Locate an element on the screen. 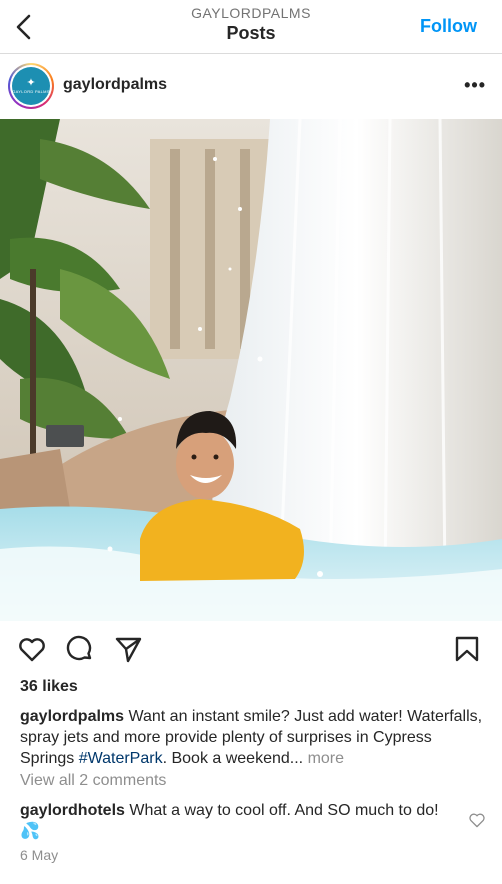  avatar-logo-text: GAYLORD PALMS is located at coordinates (31, 91).